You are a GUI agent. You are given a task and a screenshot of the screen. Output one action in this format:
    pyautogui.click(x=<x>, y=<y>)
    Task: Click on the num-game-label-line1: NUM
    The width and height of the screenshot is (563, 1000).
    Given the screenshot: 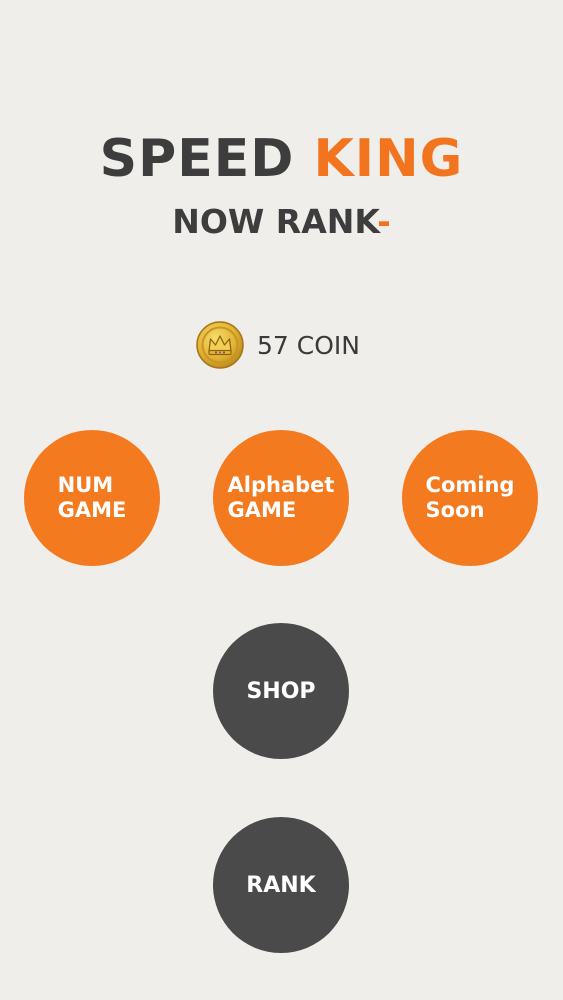 What is the action you would take?
    pyautogui.click(x=85, y=485)
    